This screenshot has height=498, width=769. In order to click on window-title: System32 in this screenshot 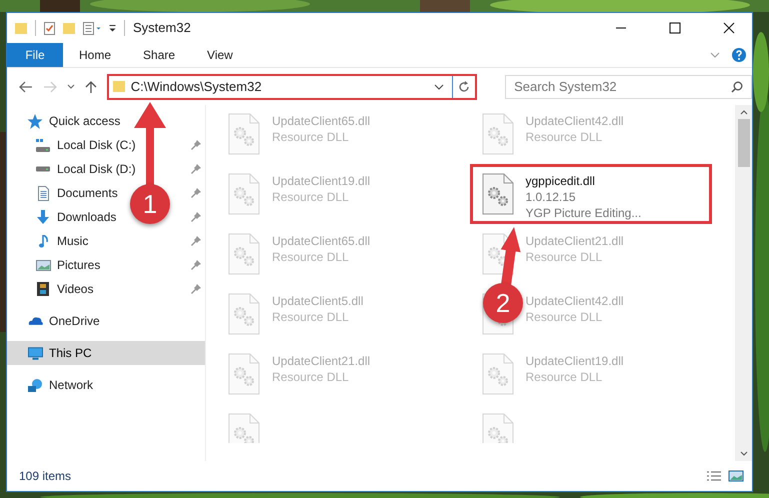, I will do `click(162, 28)`.